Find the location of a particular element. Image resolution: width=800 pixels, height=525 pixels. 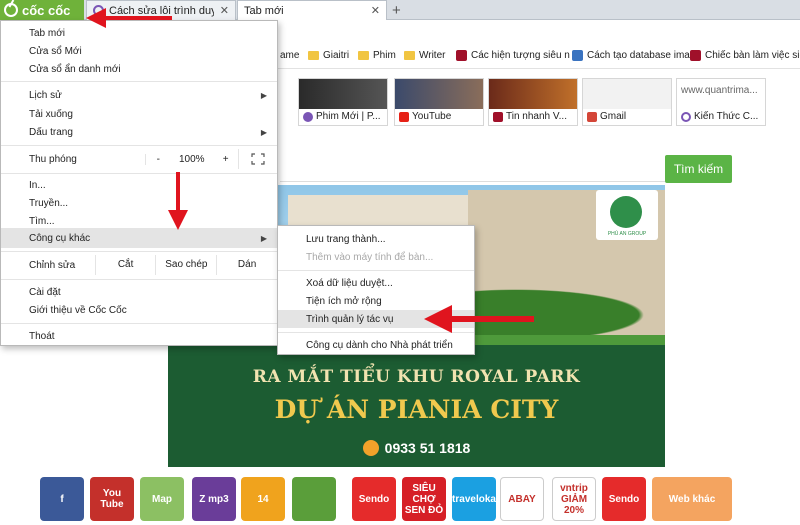

zoom-out-button: - is located at coordinates (157, 159).